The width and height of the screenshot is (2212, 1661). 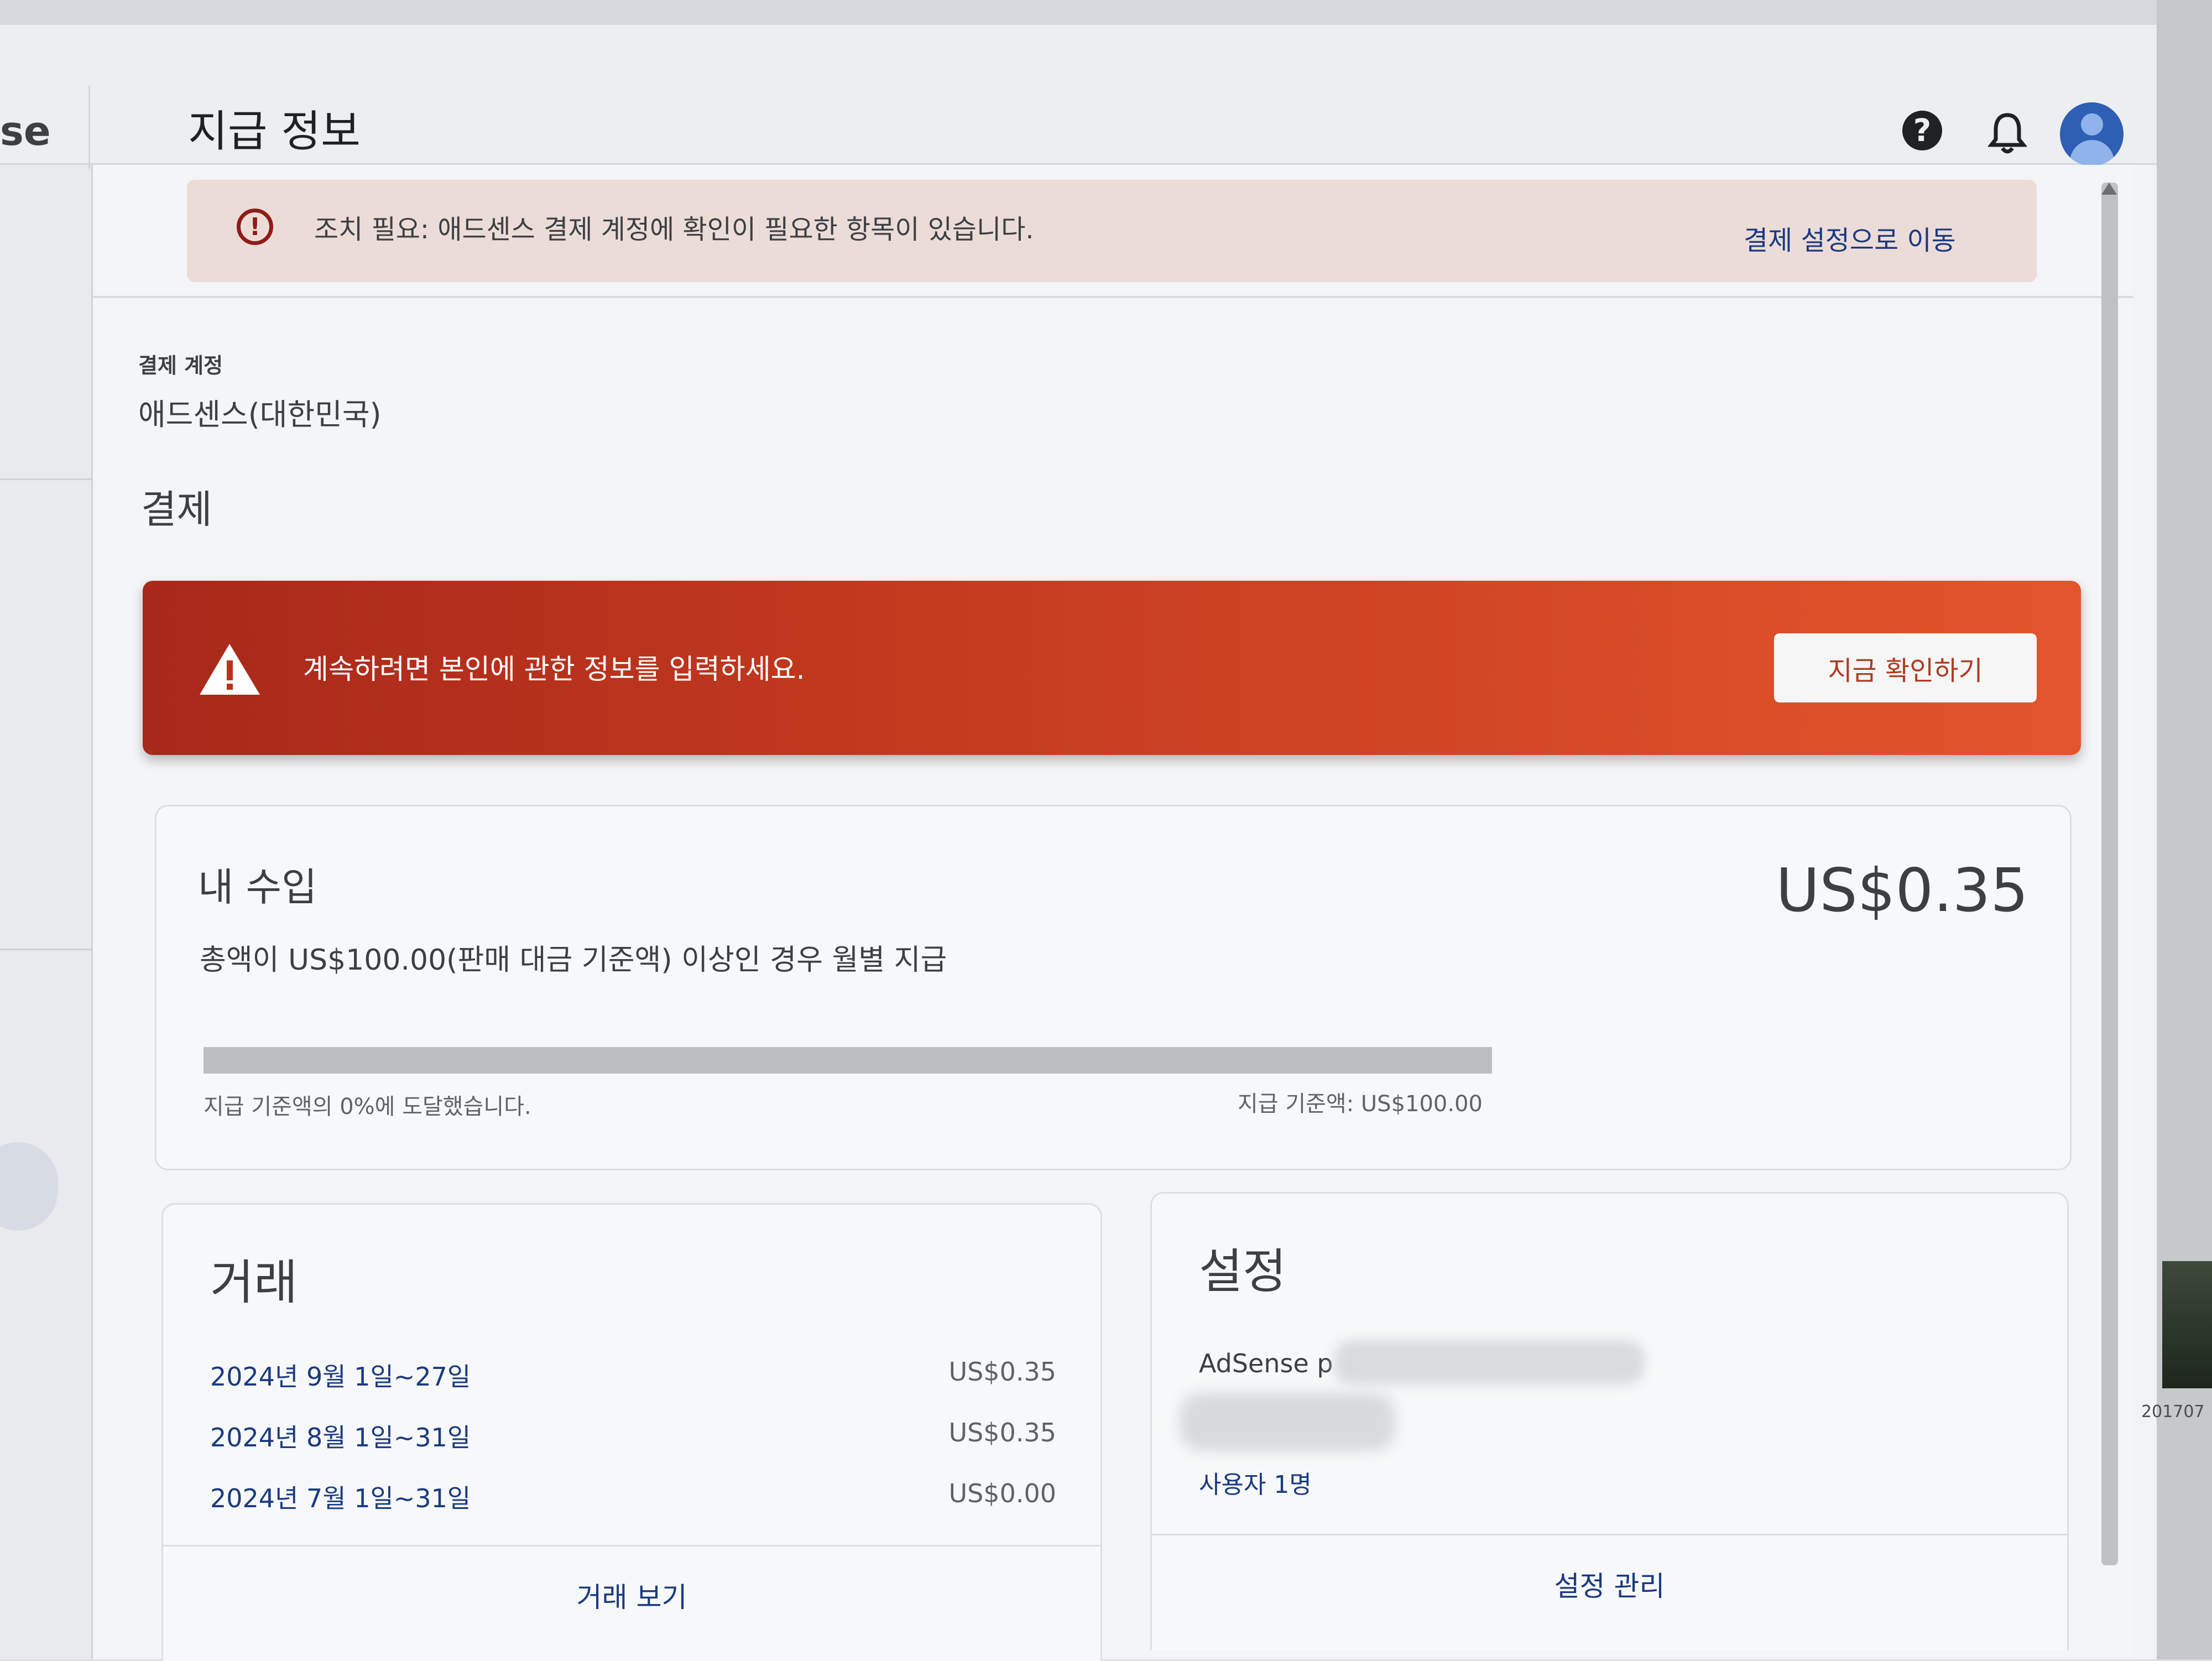 What do you see at coordinates (1361, 1104) in the screenshot?
I see `threshold-text: 지급 기준액: US$100.00` at bounding box center [1361, 1104].